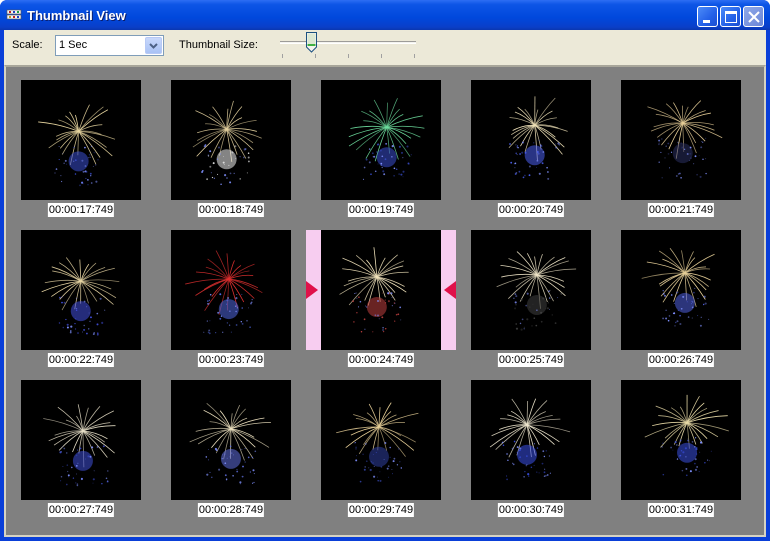 The width and height of the screenshot is (770, 541). I want to click on thumbnail-timestamp: 00:00:30:749, so click(531, 510).